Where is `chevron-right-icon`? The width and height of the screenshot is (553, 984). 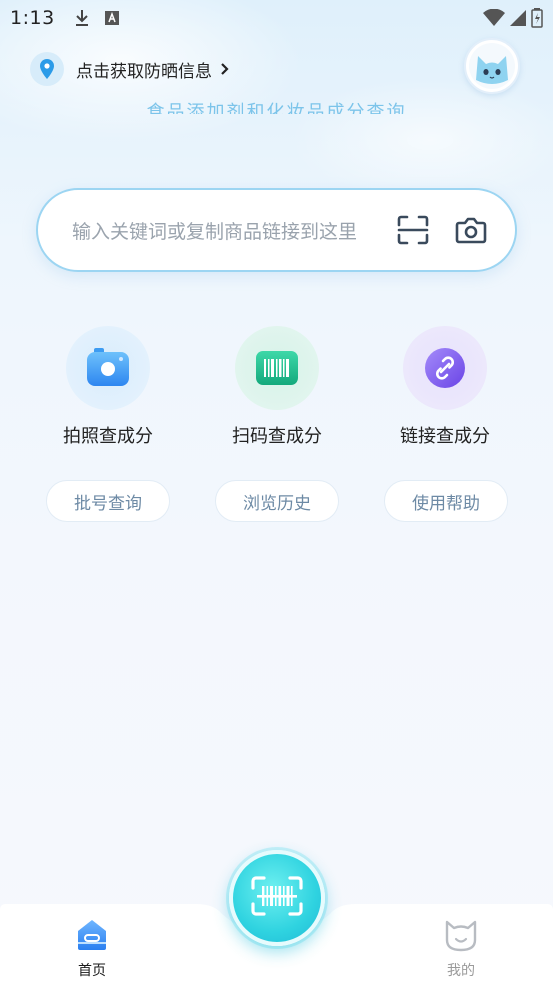
chevron-right-icon is located at coordinates (225, 69).